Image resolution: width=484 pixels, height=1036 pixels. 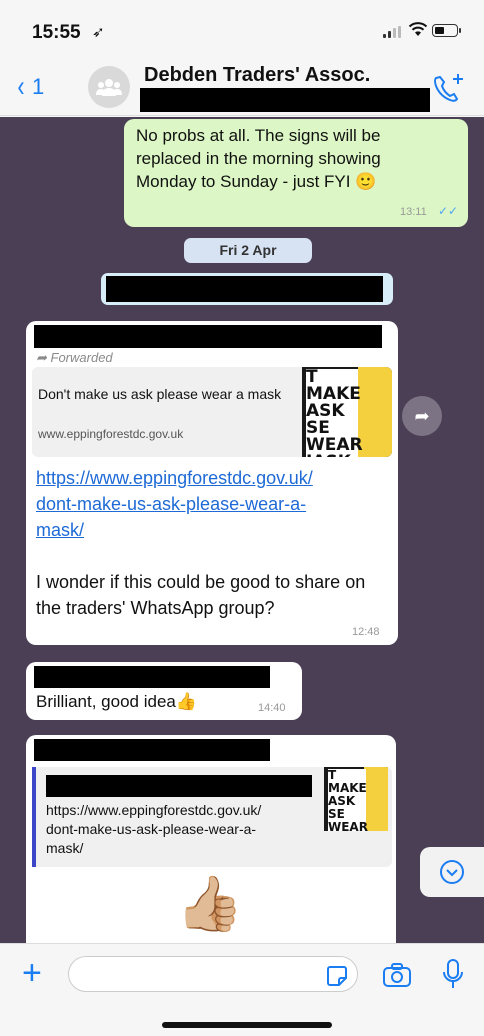 What do you see at coordinates (453, 974) in the screenshot?
I see `mic-icon` at bounding box center [453, 974].